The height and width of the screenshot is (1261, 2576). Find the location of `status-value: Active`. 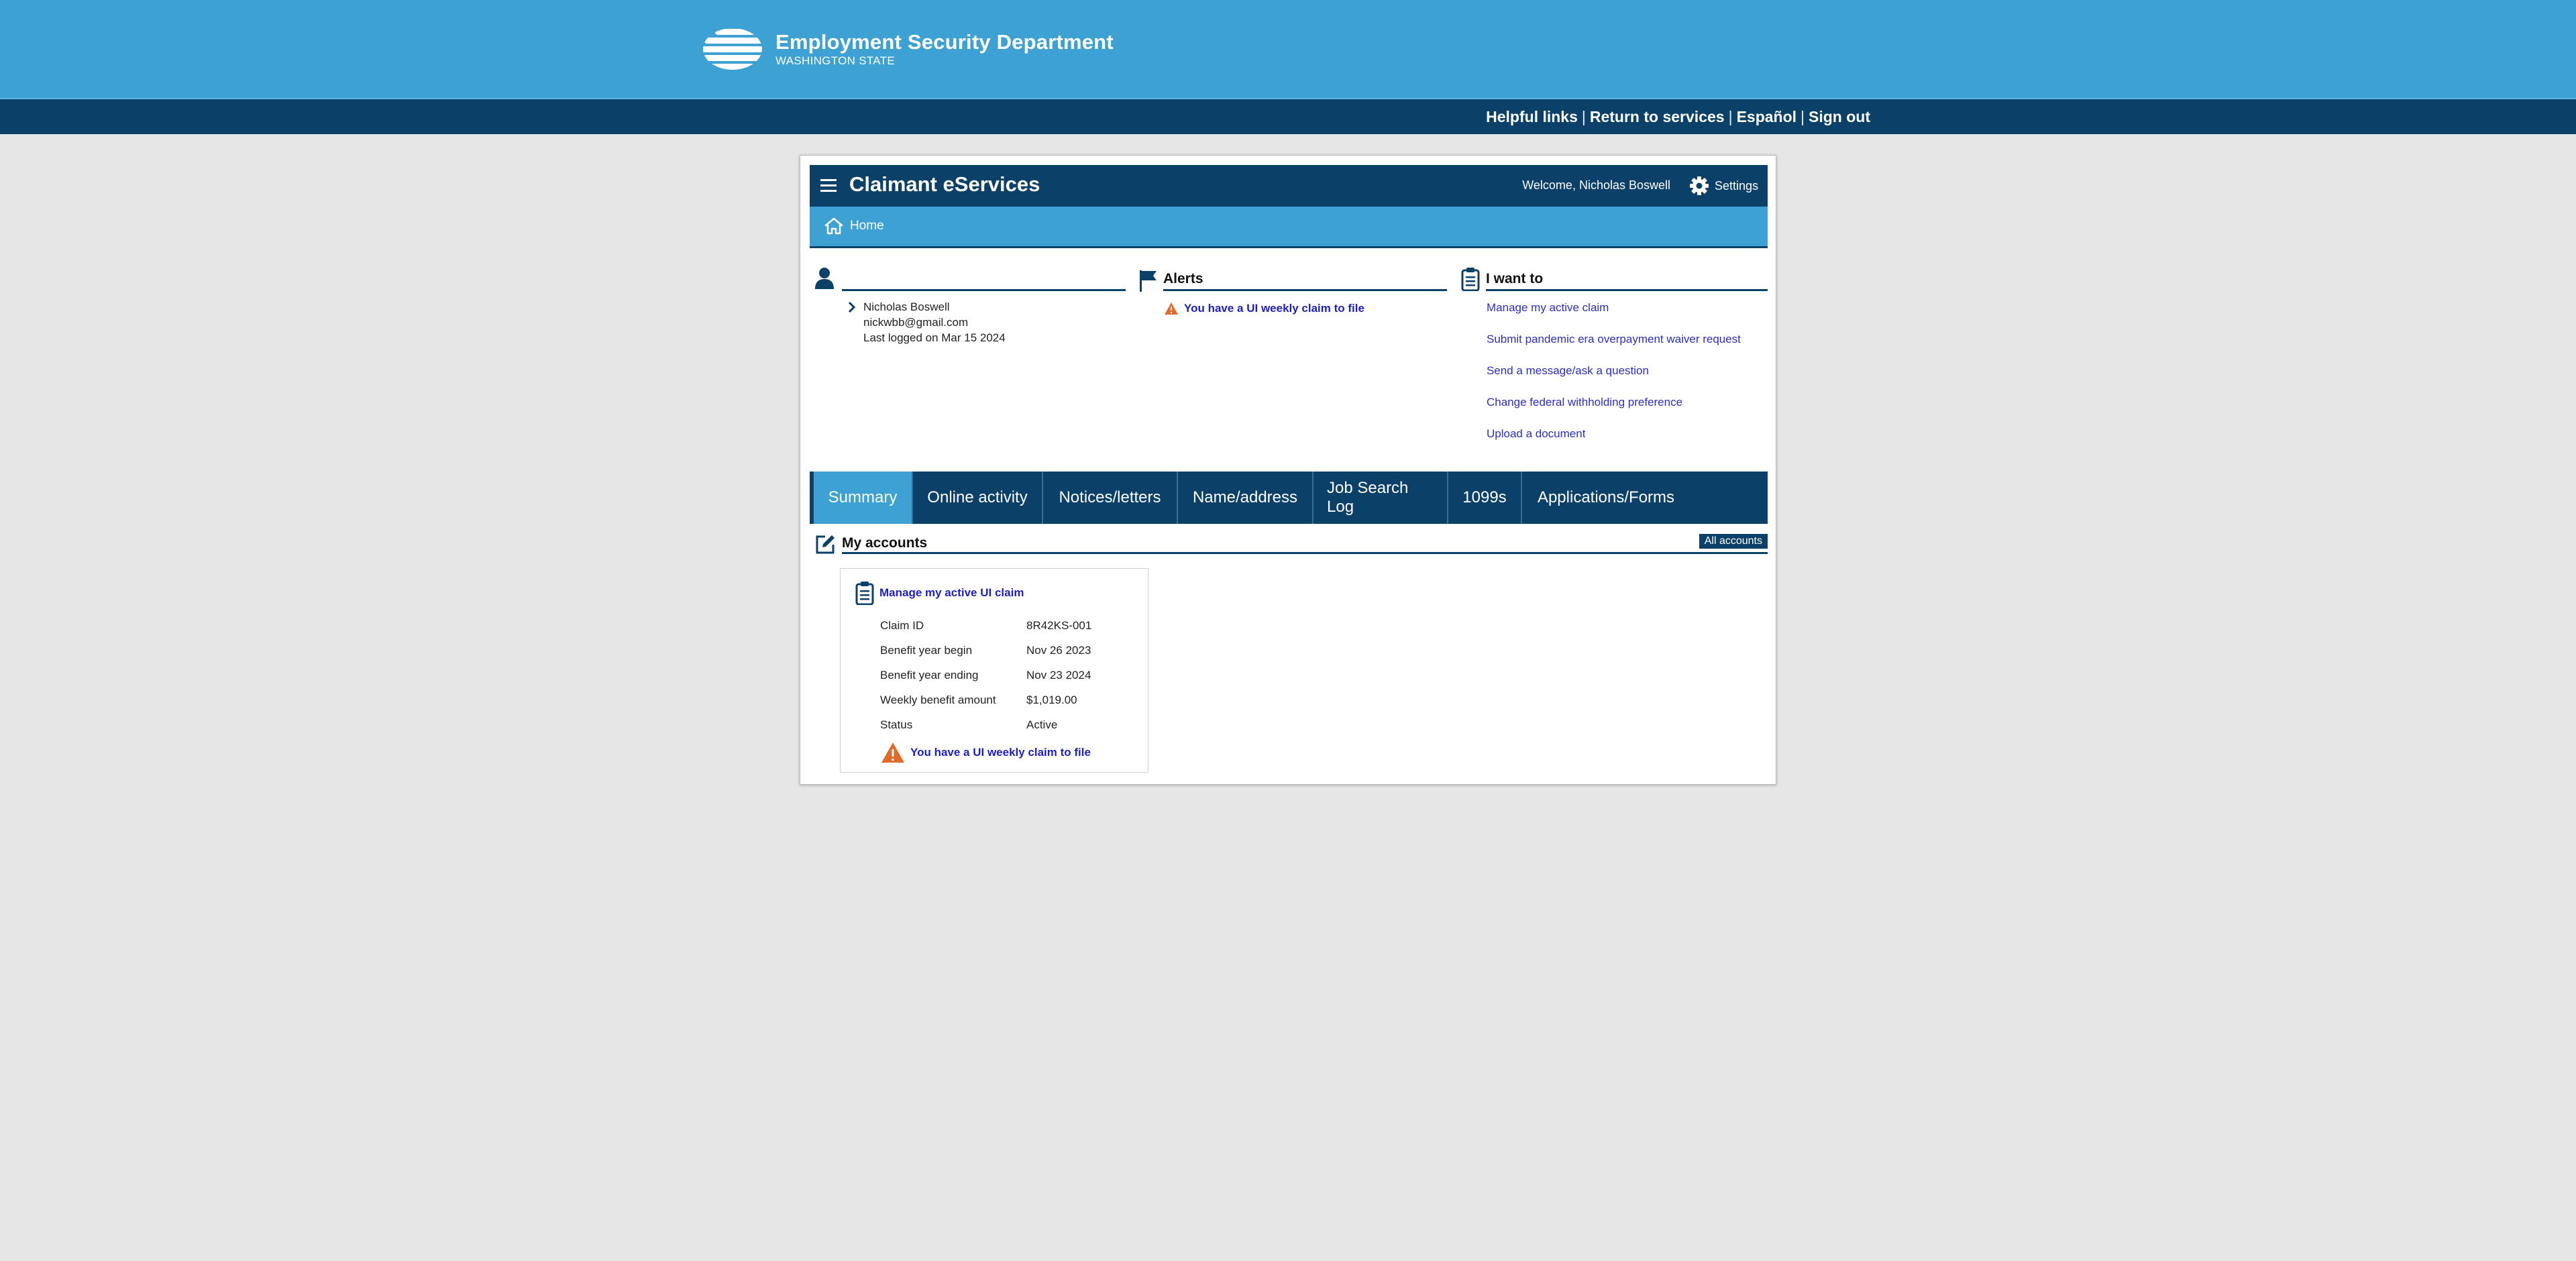

status-value: Active is located at coordinates (1042, 724).